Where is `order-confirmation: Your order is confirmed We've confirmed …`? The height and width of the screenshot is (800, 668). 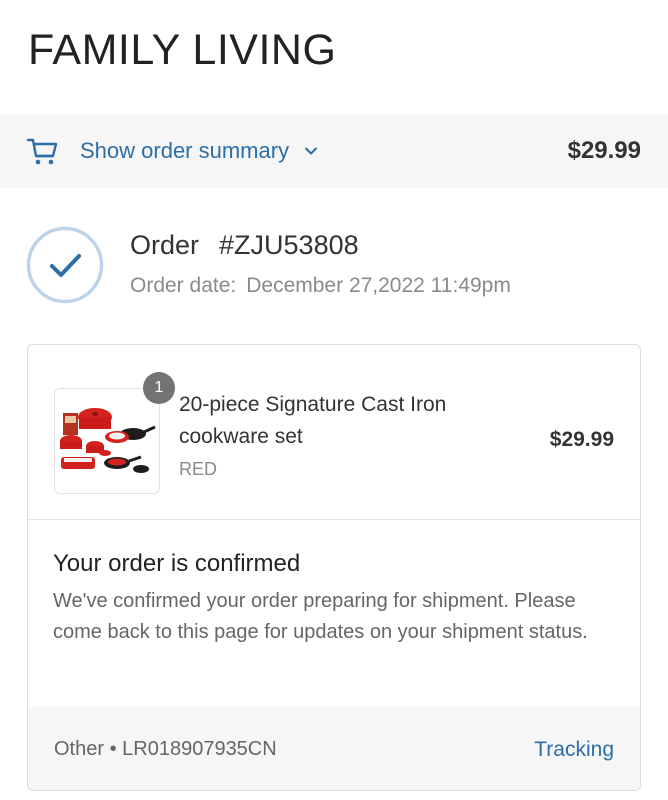 order-confirmation: Your order is confirmed We've confirmed … is located at coordinates (333, 599).